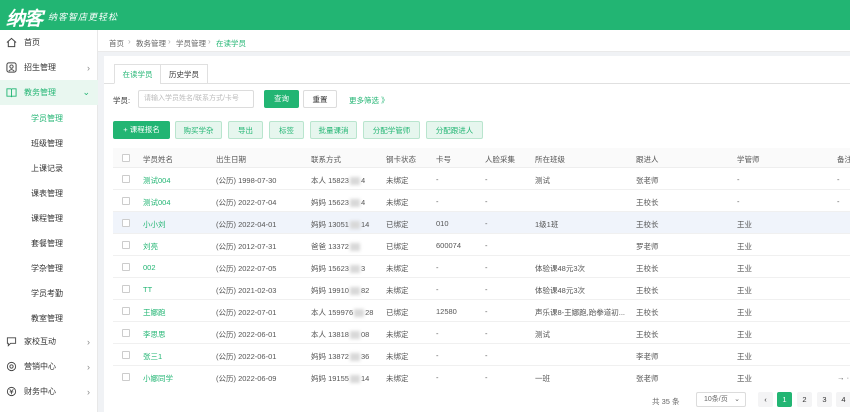 This screenshot has height=412, width=850. I want to click on student-name-link: 小娜同学, so click(158, 378).